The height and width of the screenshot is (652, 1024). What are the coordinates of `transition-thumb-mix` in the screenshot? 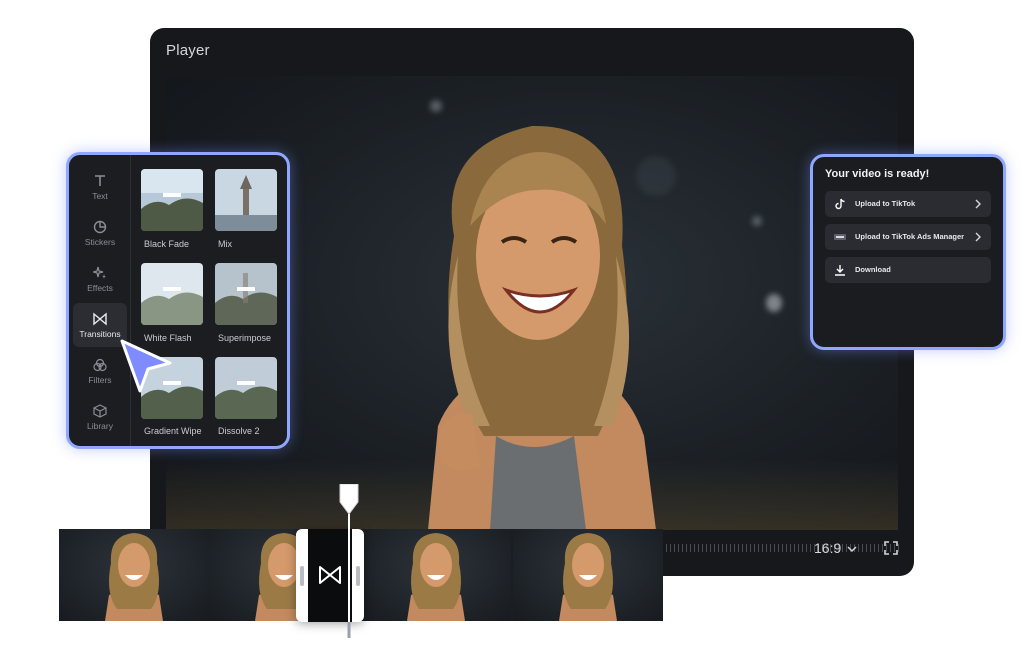 It's located at (246, 200).